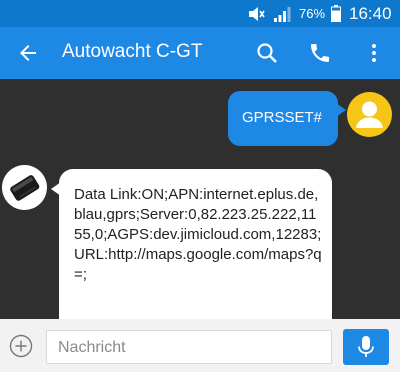 This screenshot has width=400, height=372. Describe the element at coordinates (200, 13) in the screenshot. I see `status-bar: 76% 16:40` at that location.